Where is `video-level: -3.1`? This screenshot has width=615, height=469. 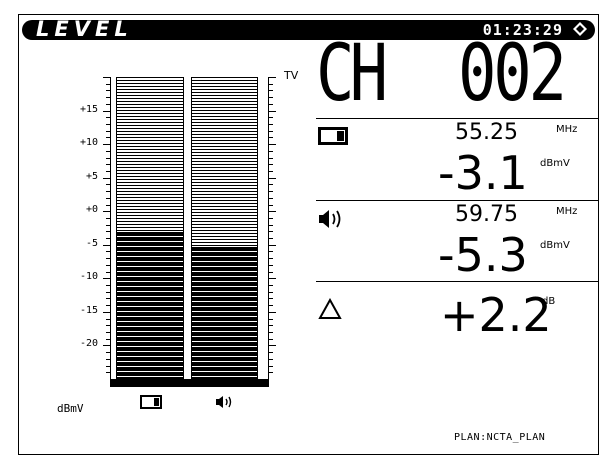 video-level: -3.1 is located at coordinates (483, 173).